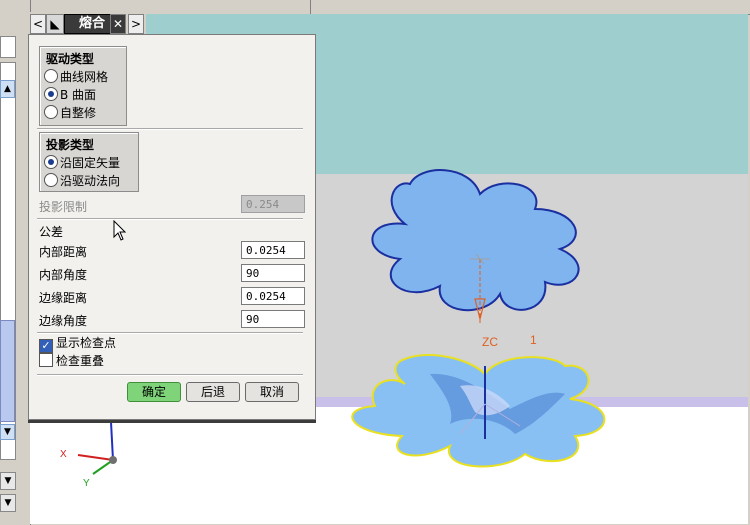 The height and width of the screenshot is (525, 750). Describe the element at coordinates (70, 145) in the screenshot. I see `projection-type-title: 投影类型` at that location.